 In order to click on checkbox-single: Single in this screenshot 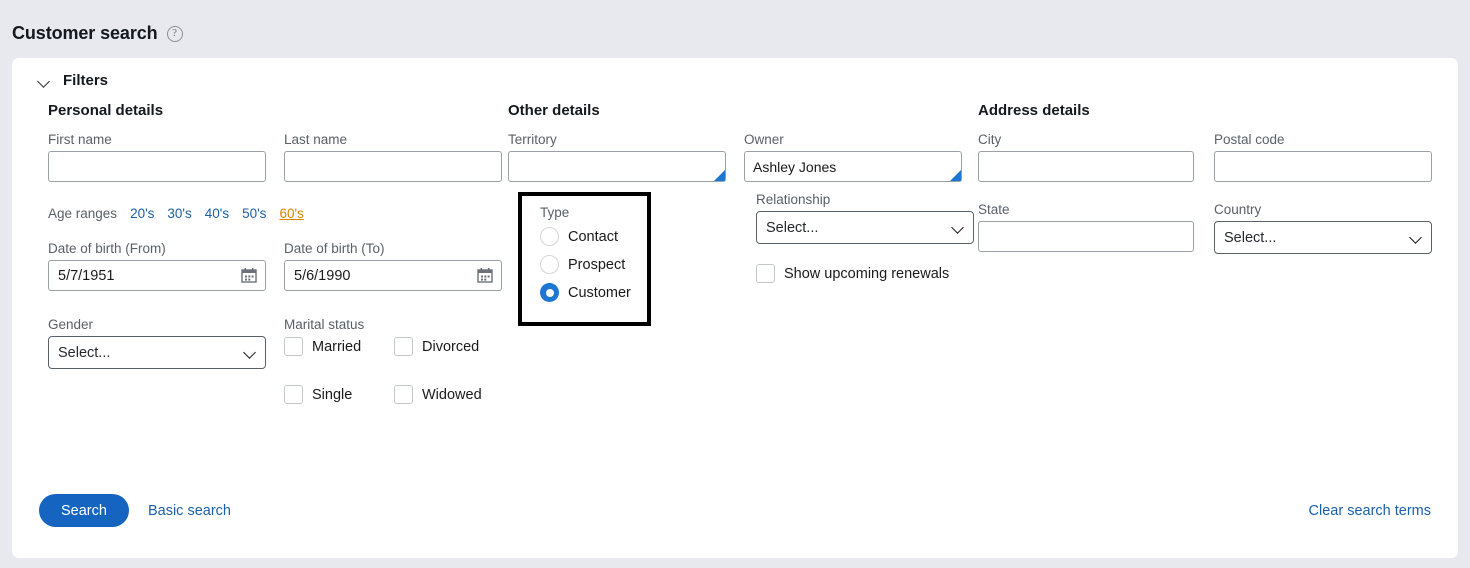, I will do `click(339, 394)`.